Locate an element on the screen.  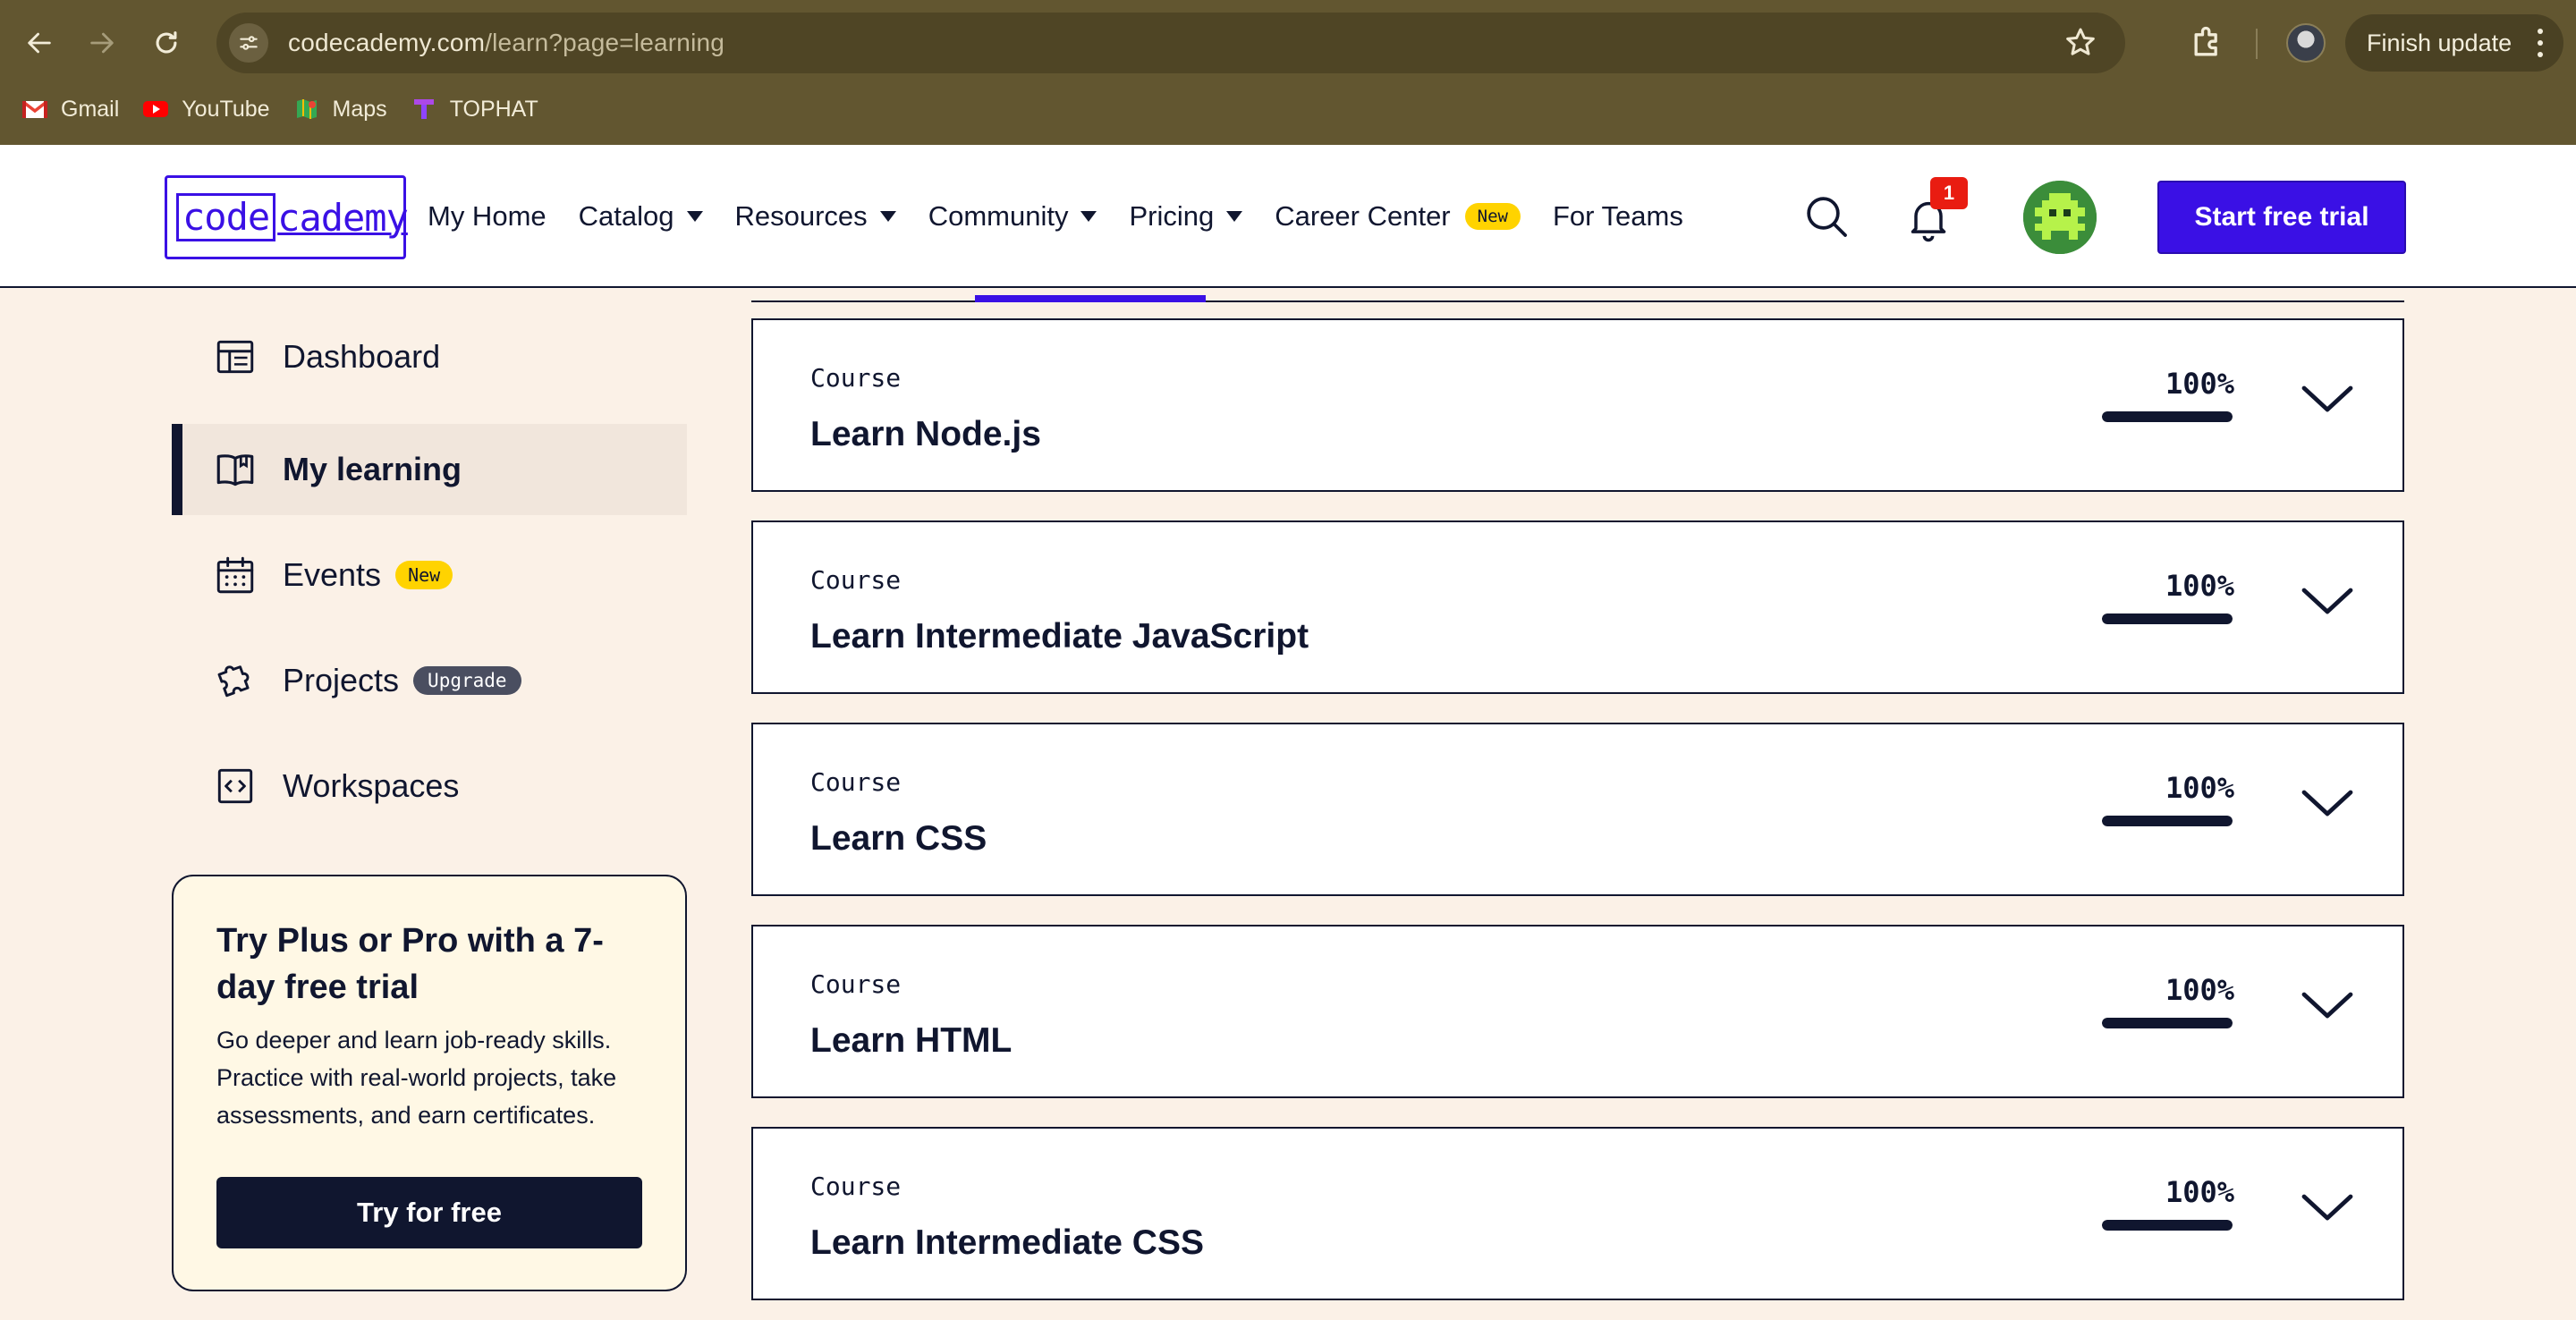
book-icon is located at coordinates (235, 470).